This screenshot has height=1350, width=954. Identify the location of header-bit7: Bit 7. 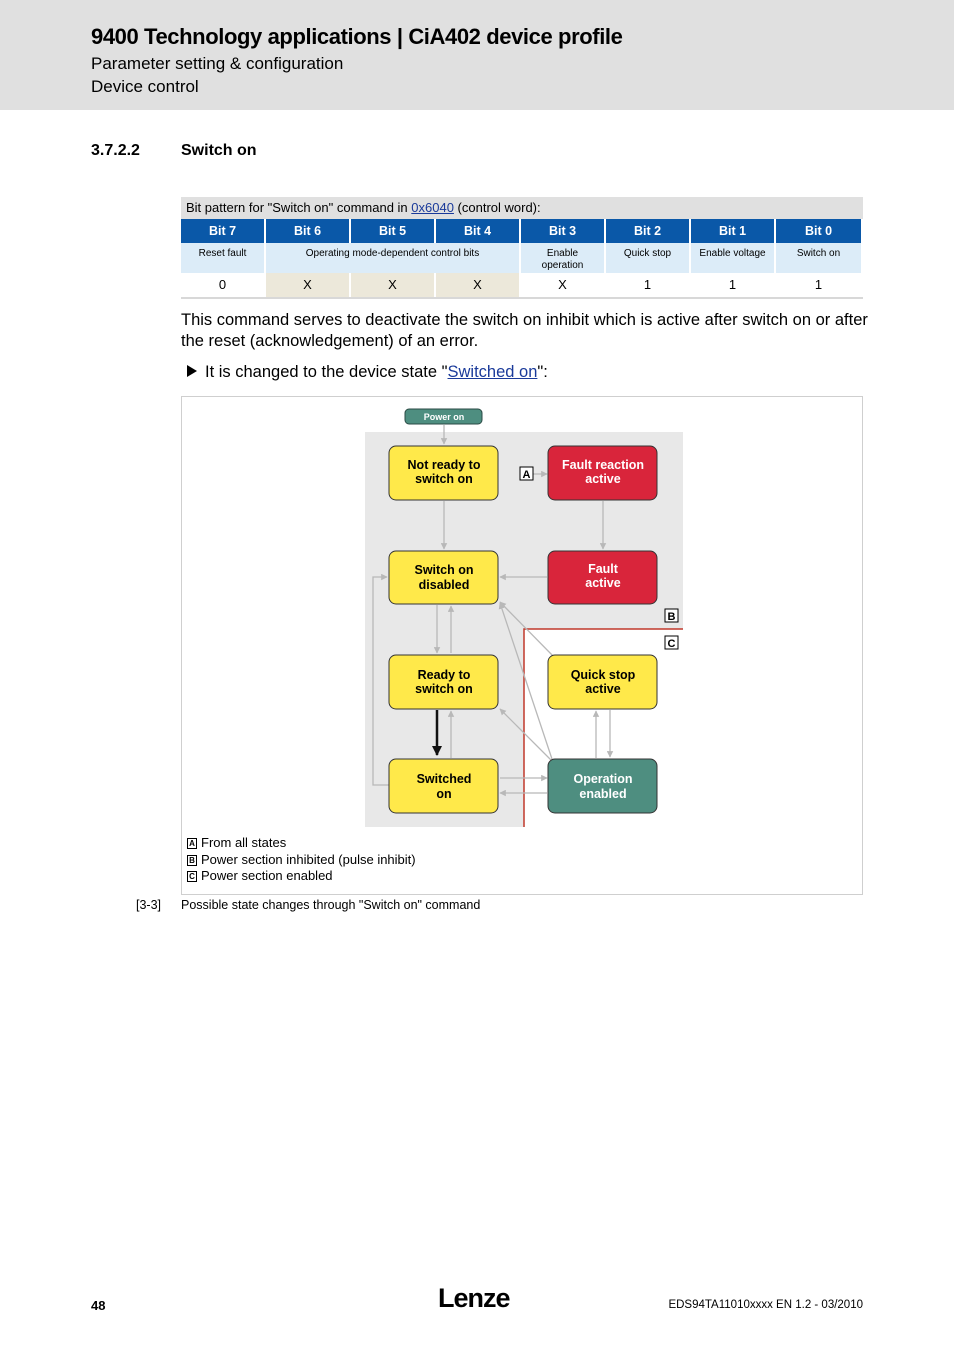
(223, 231).